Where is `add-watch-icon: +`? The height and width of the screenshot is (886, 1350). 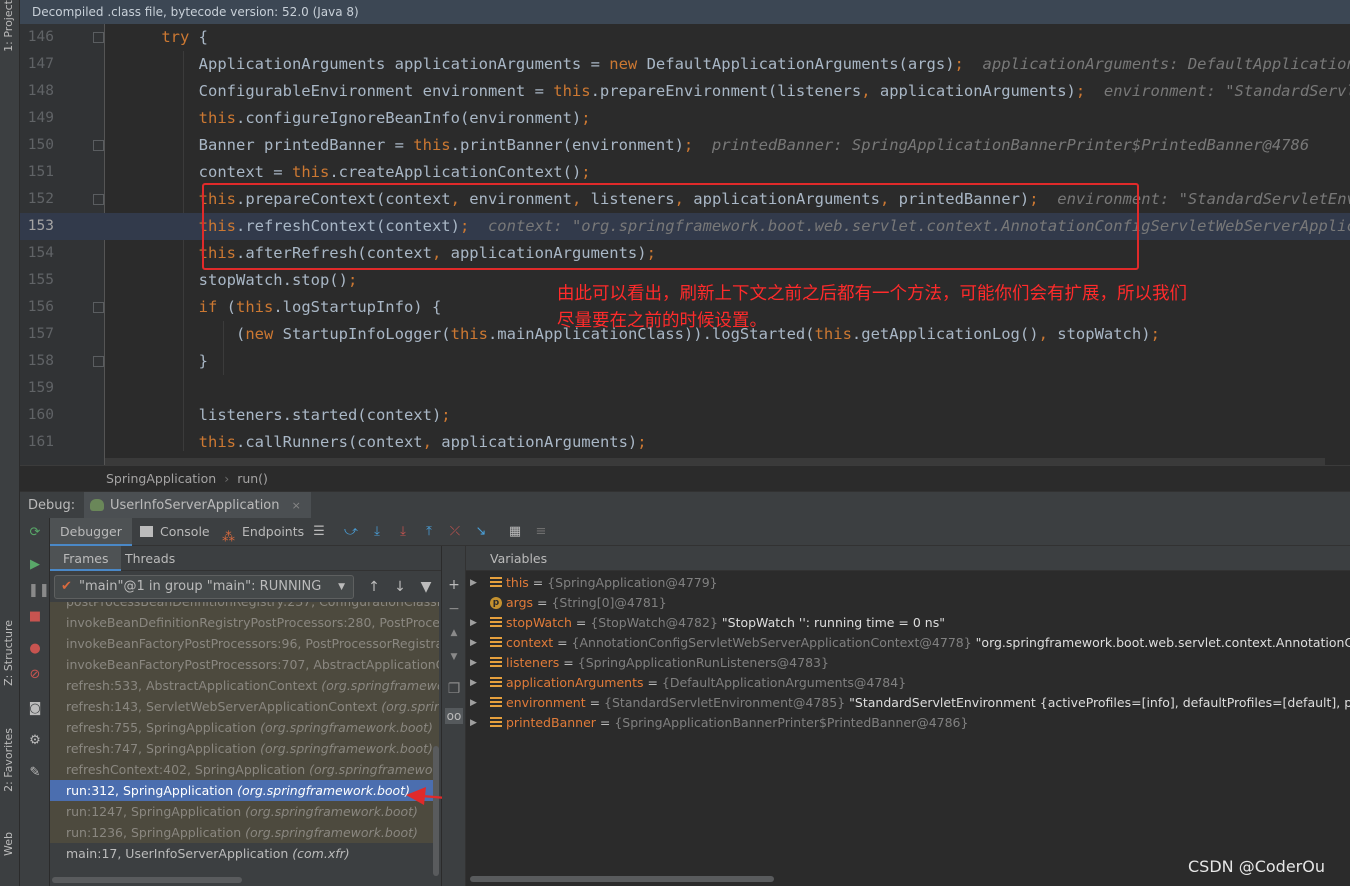
add-watch-icon: + is located at coordinates (454, 585).